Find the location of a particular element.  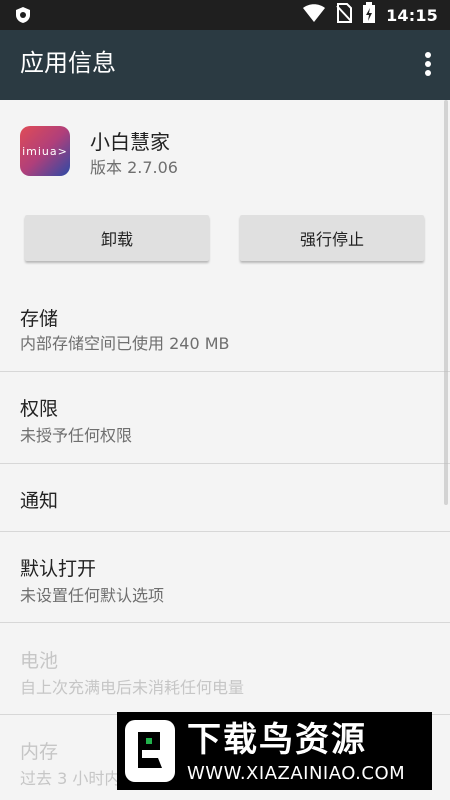

setting-item-notifications: 通知 is located at coordinates (225, 497).